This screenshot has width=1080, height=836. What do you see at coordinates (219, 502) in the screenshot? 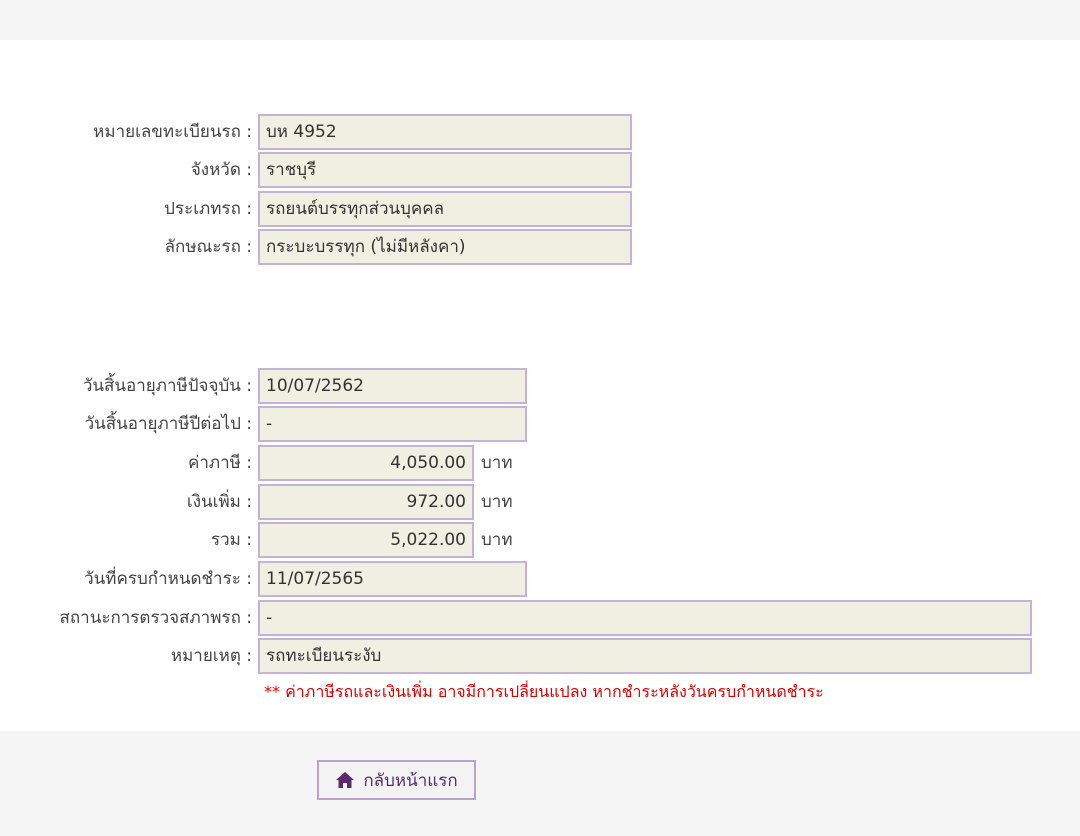
I see `surcharge-label: เงินเพิ่ม :` at bounding box center [219, 502].